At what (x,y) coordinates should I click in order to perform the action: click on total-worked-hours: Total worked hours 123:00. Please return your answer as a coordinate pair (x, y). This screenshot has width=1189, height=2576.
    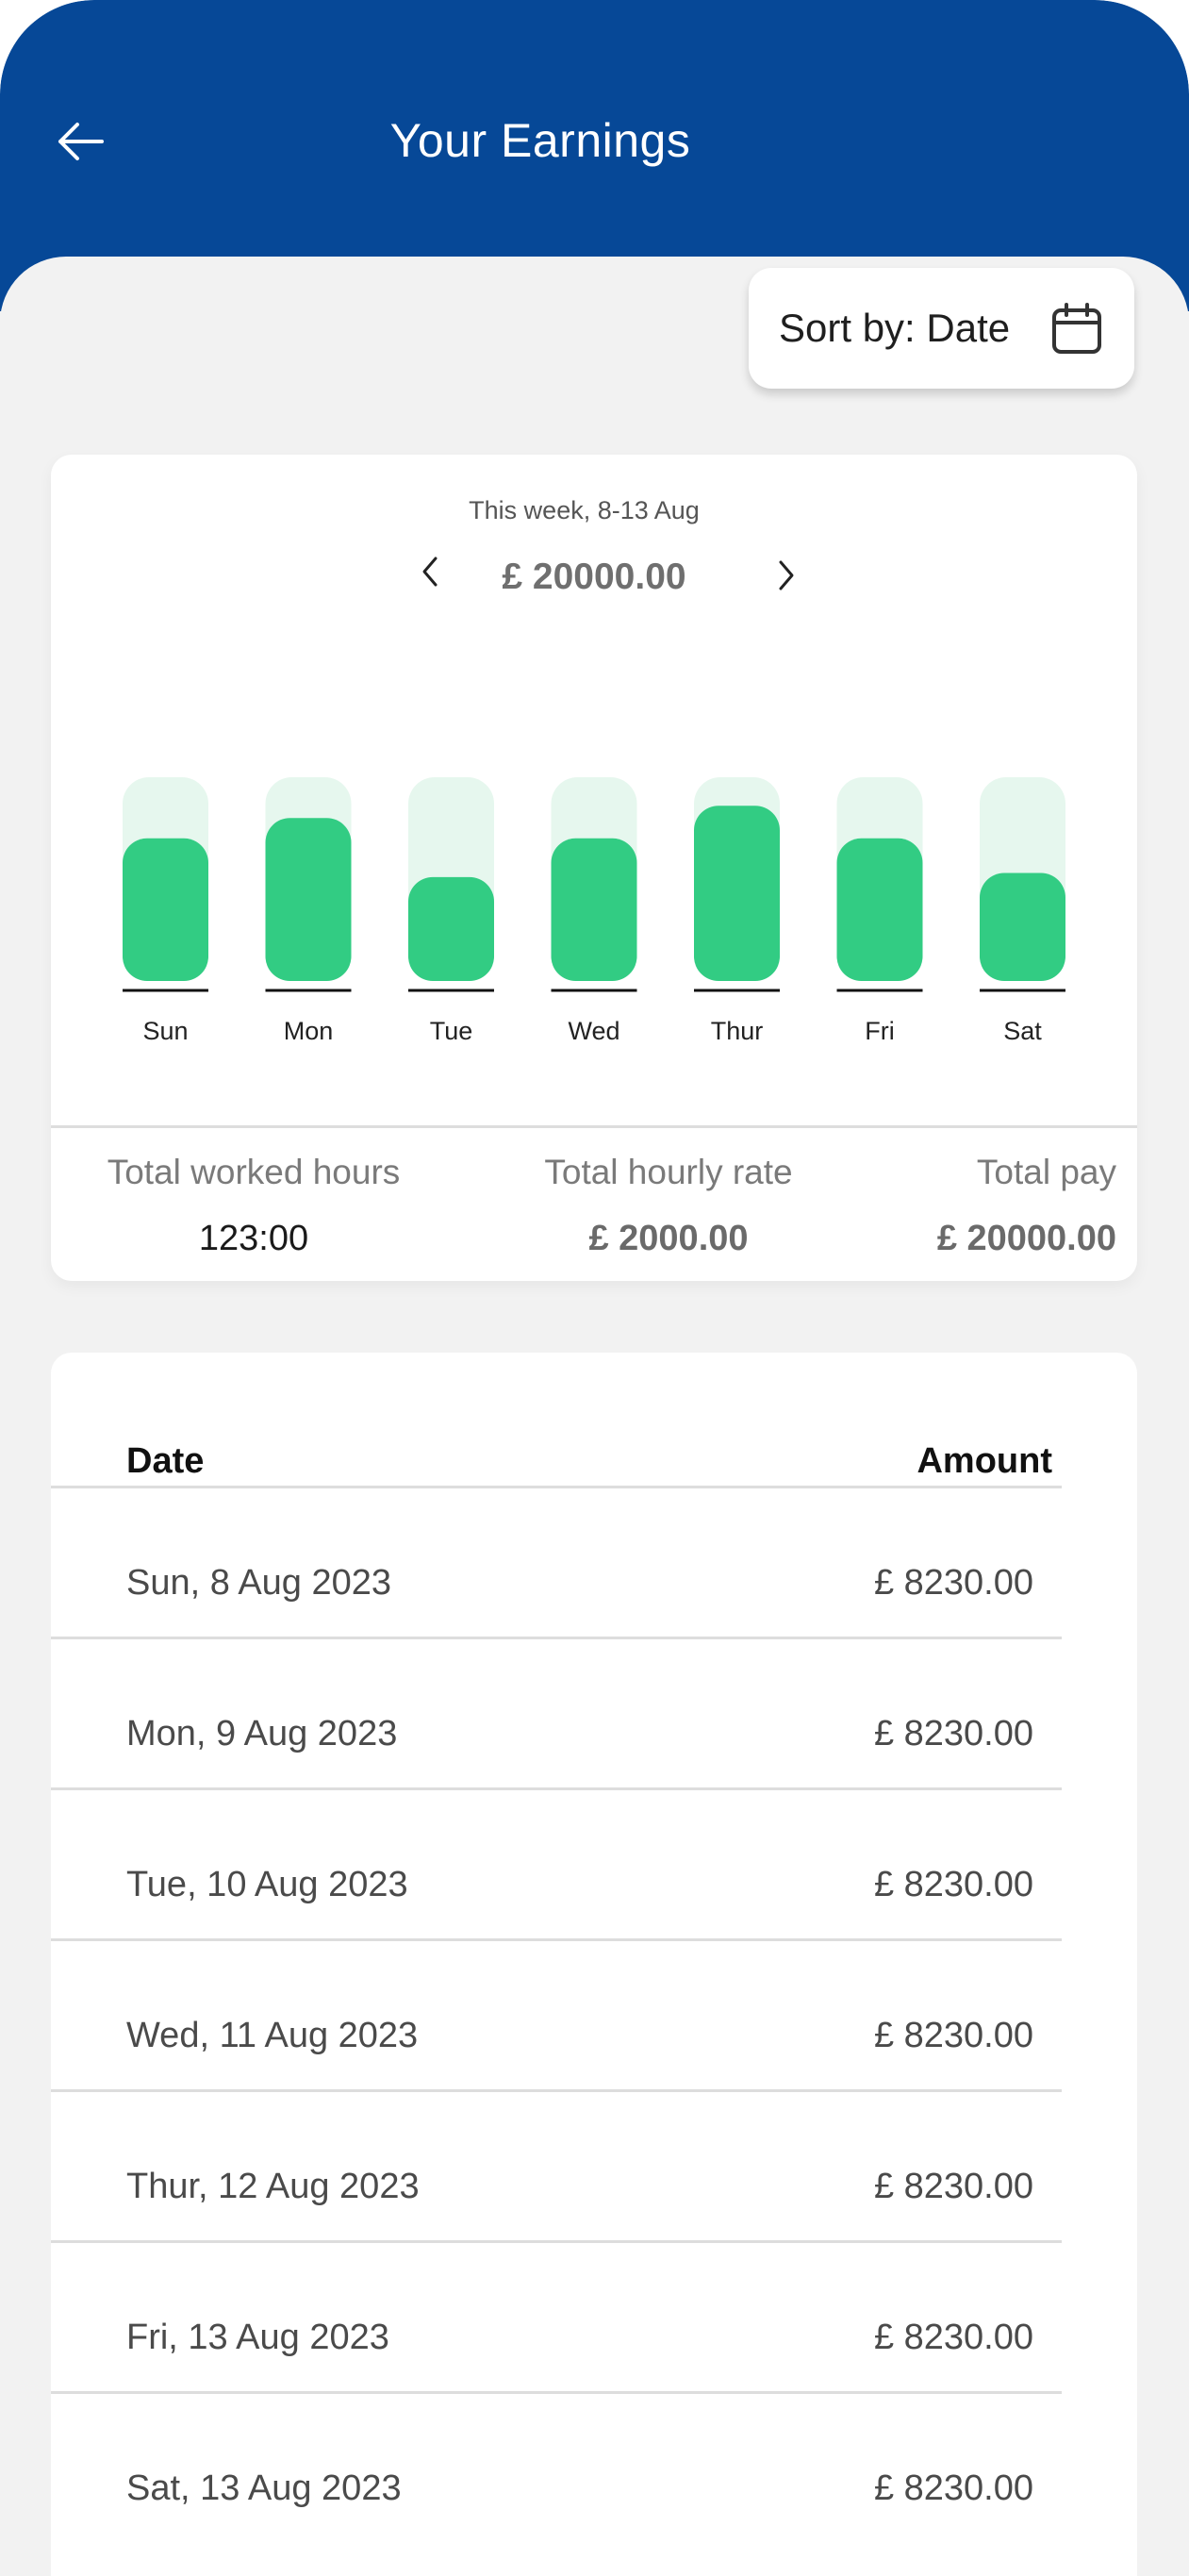
    Looking at the image, I should click on (253, 1206).